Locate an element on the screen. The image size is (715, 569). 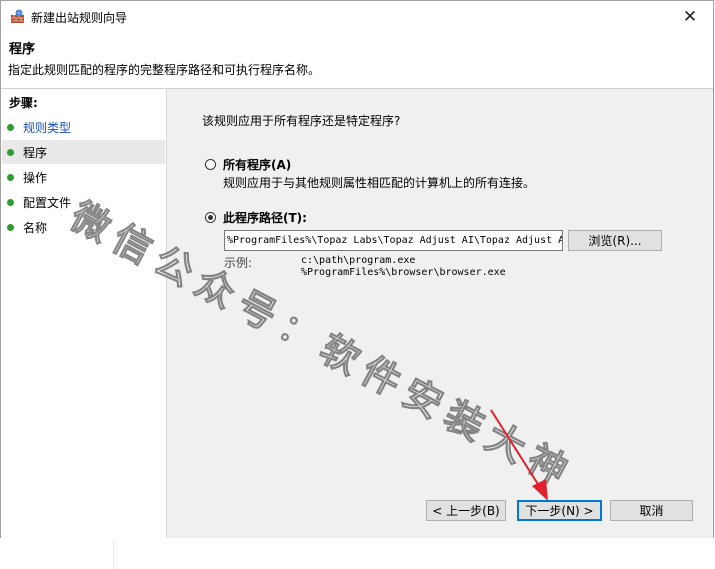
step-profile: 配置文件 is located at coordinates (83, 202).